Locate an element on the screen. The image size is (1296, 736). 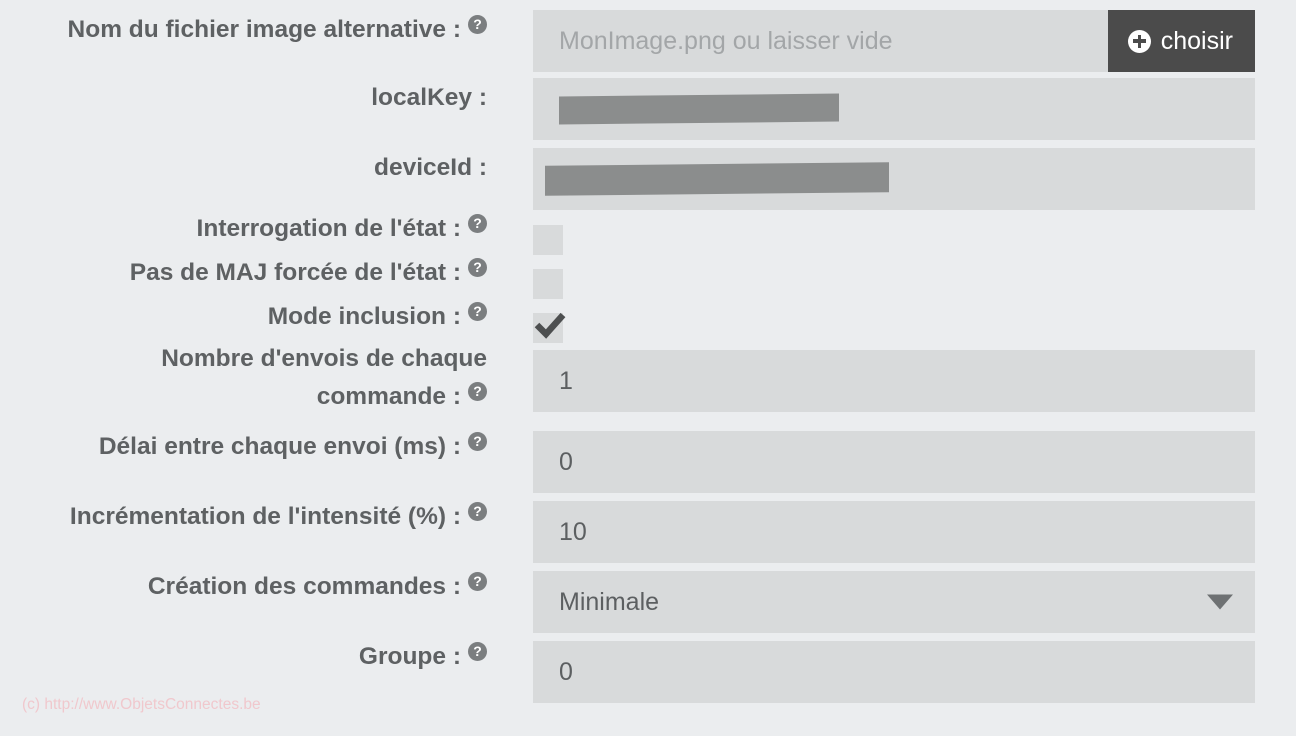
label-localkey-text: localKey : is located at coordinates (429, 97).